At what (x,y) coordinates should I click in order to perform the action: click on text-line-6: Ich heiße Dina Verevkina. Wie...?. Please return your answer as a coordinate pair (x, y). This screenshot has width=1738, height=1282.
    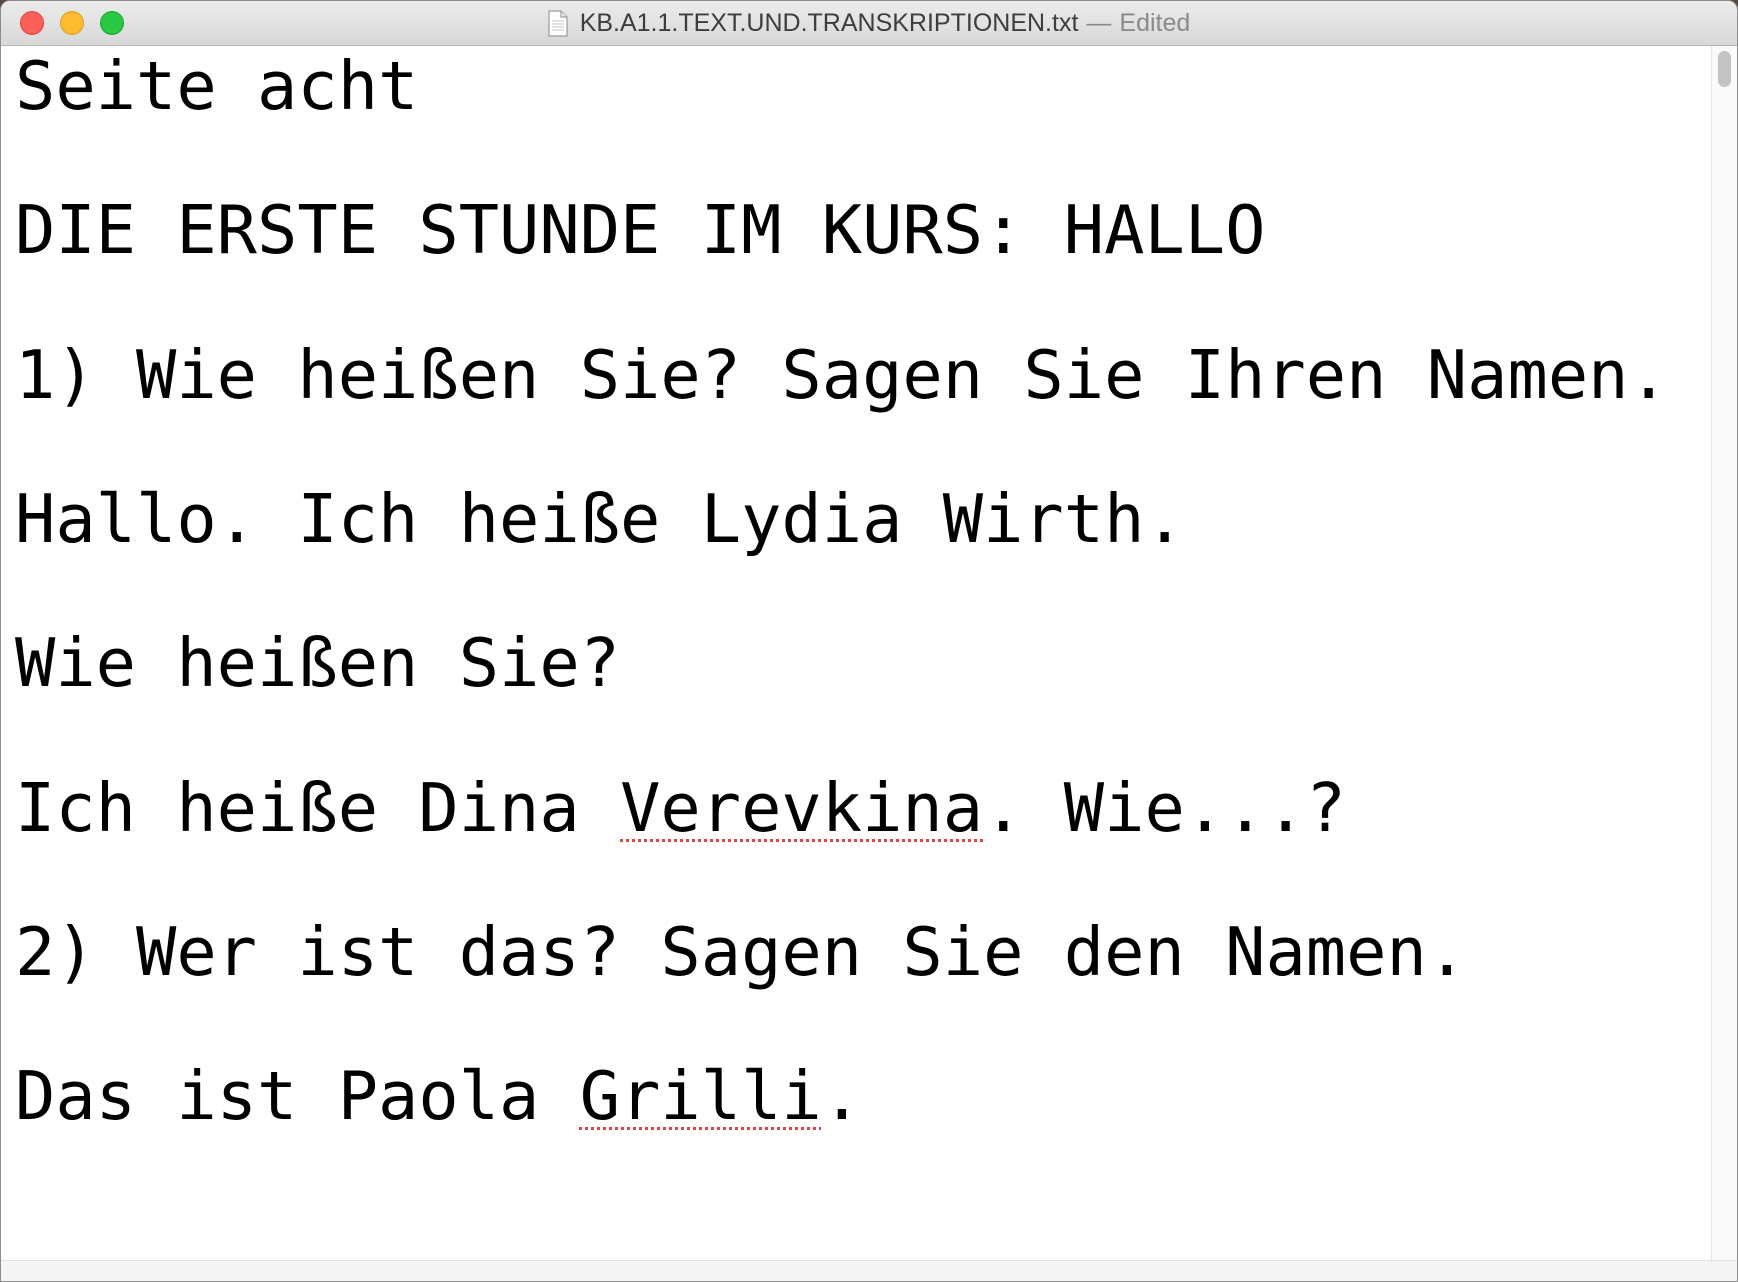
    Looking at the image, I should click on (680, 808).